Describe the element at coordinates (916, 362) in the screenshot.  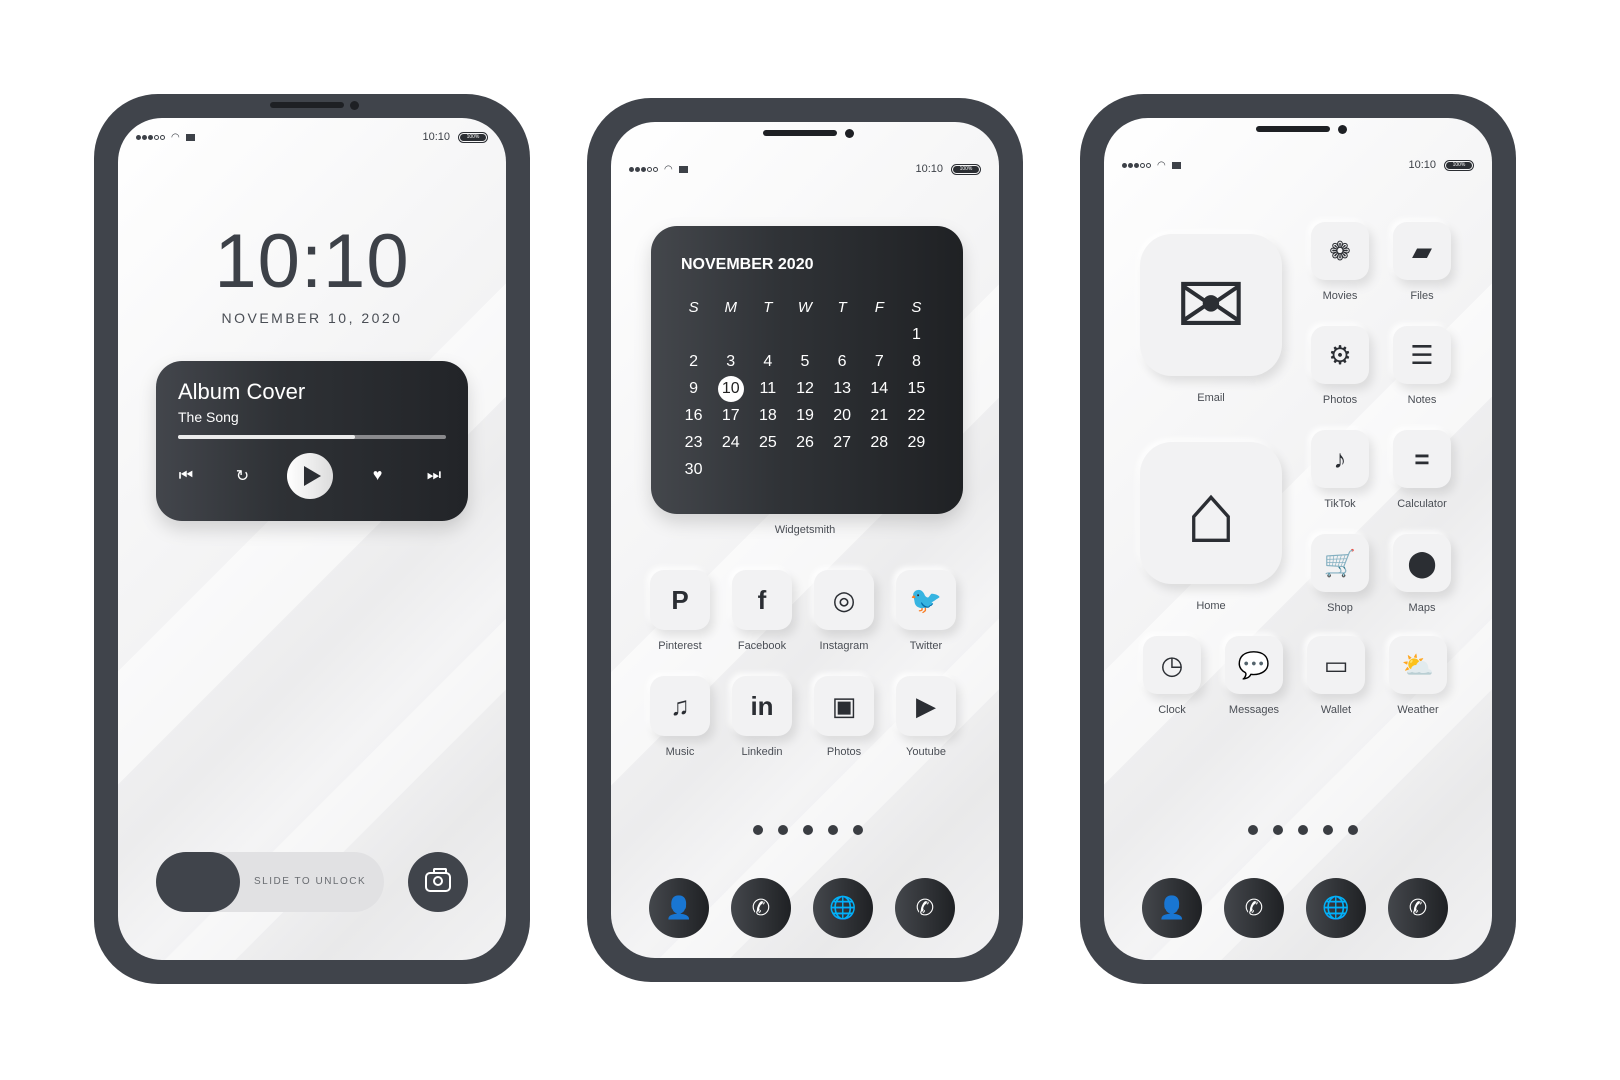
I see `calendar-day: 8` at that location.